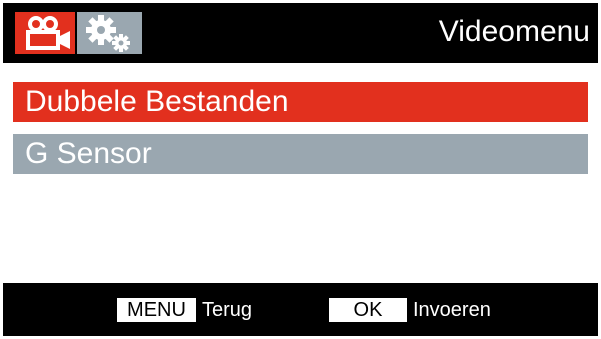 This screenshot has width=601, height=339. What do you see at coordinates (368, 310) in the screenshot?
I see `ok-key: OK` at bounding box center [368, 310].